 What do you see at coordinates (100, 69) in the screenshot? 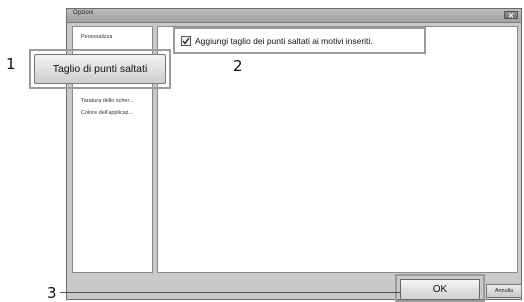
I see `skip-stitch-trim-button: Taglio di punti saltati` at bounding box center [100, 69].